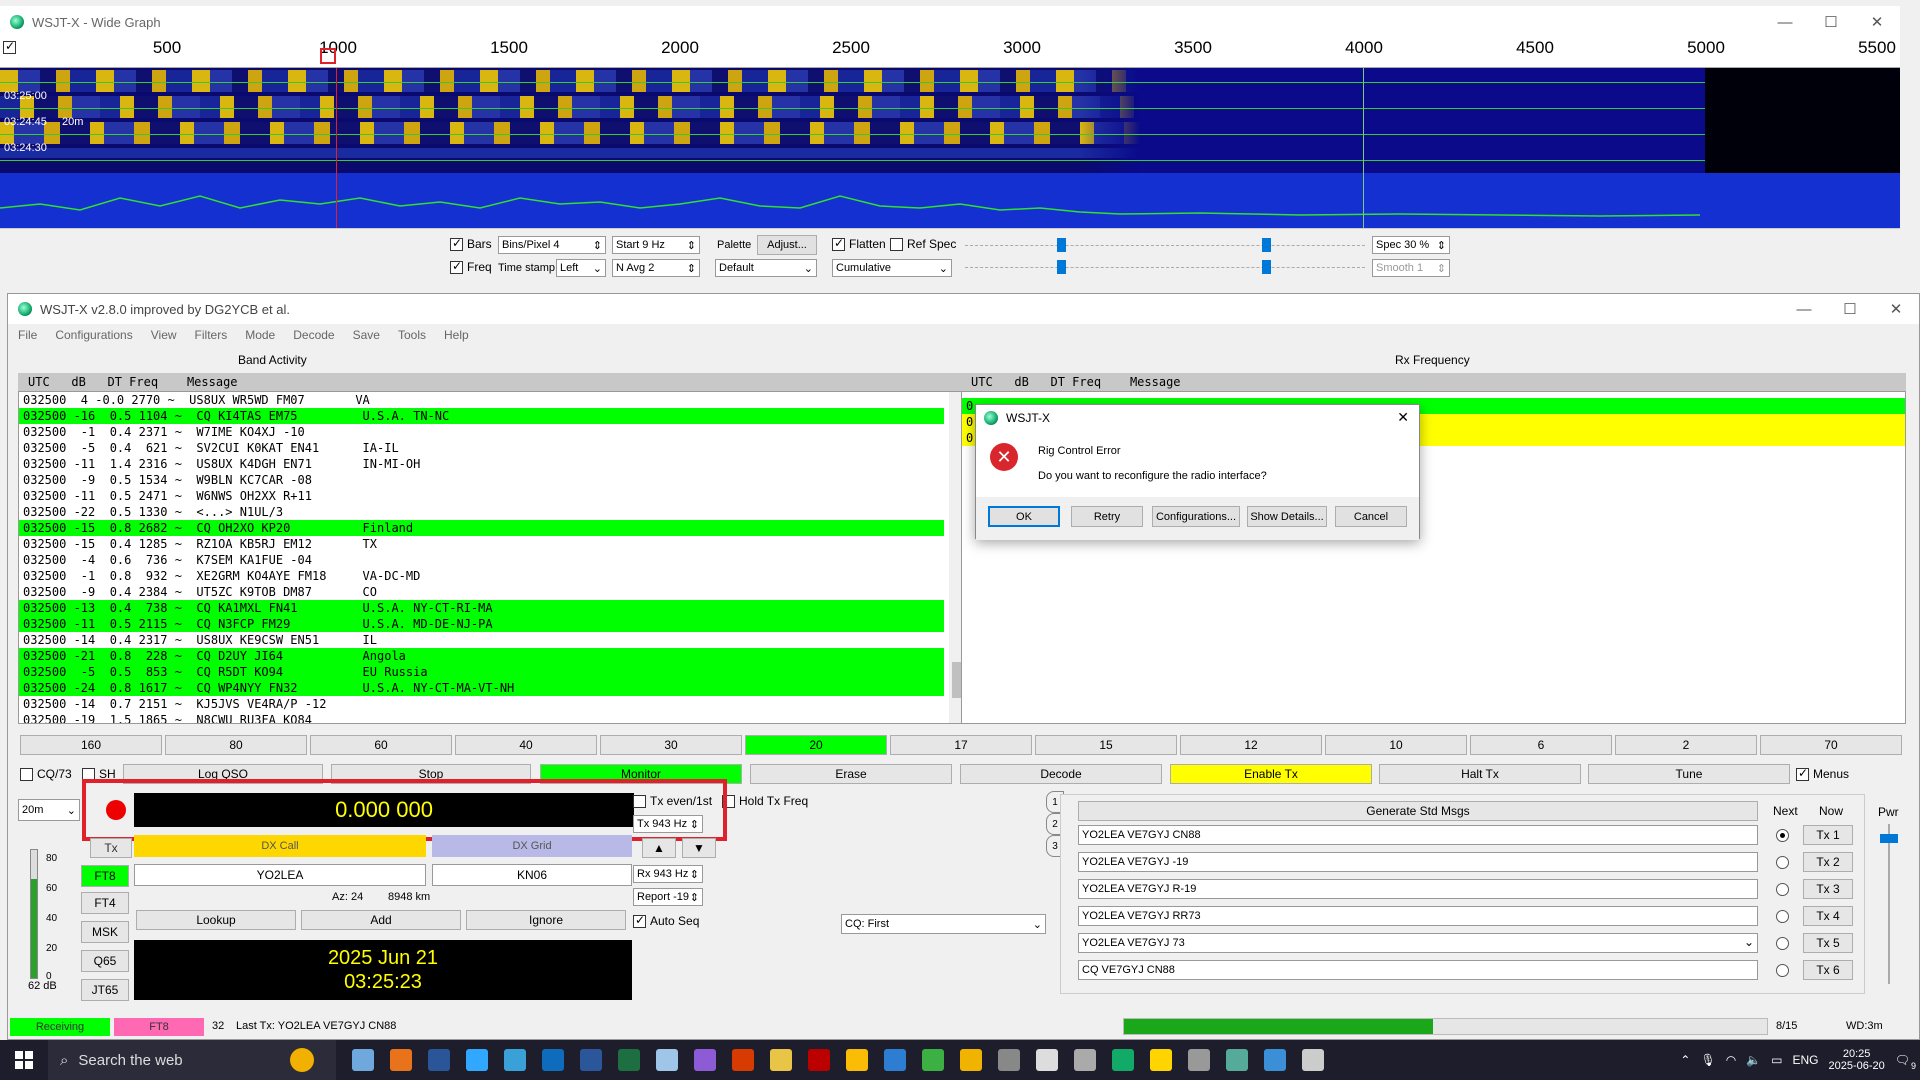  What do you see at coordinates (1266, 245) in the screenshot?
I see `zero-slider-handle` at bounding box center [1266, 245].